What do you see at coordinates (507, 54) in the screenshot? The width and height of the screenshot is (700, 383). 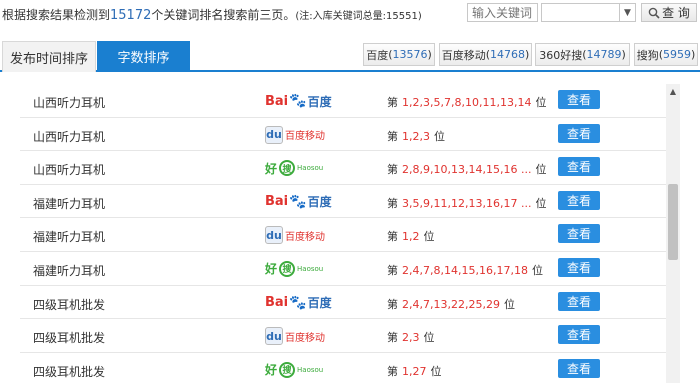 I see `engine-count: 14768` at bounding box center [507, 54].